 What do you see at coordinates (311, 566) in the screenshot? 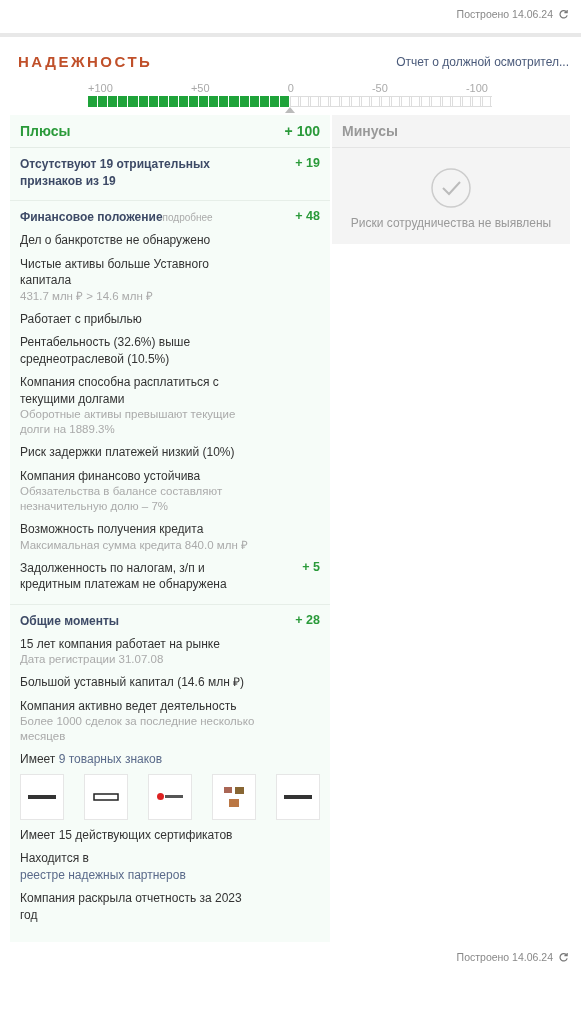
I see `criterion-score: + 5` at bounding box center [311, 566].